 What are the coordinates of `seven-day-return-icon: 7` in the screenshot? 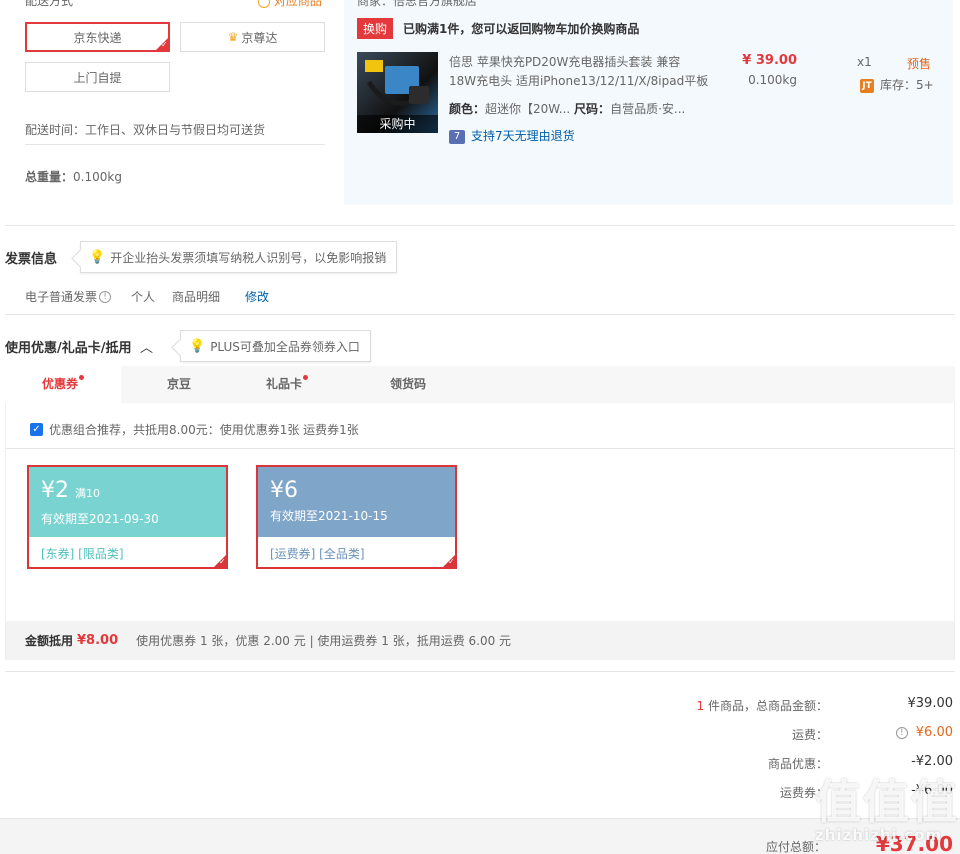 It's located at (457, 136).